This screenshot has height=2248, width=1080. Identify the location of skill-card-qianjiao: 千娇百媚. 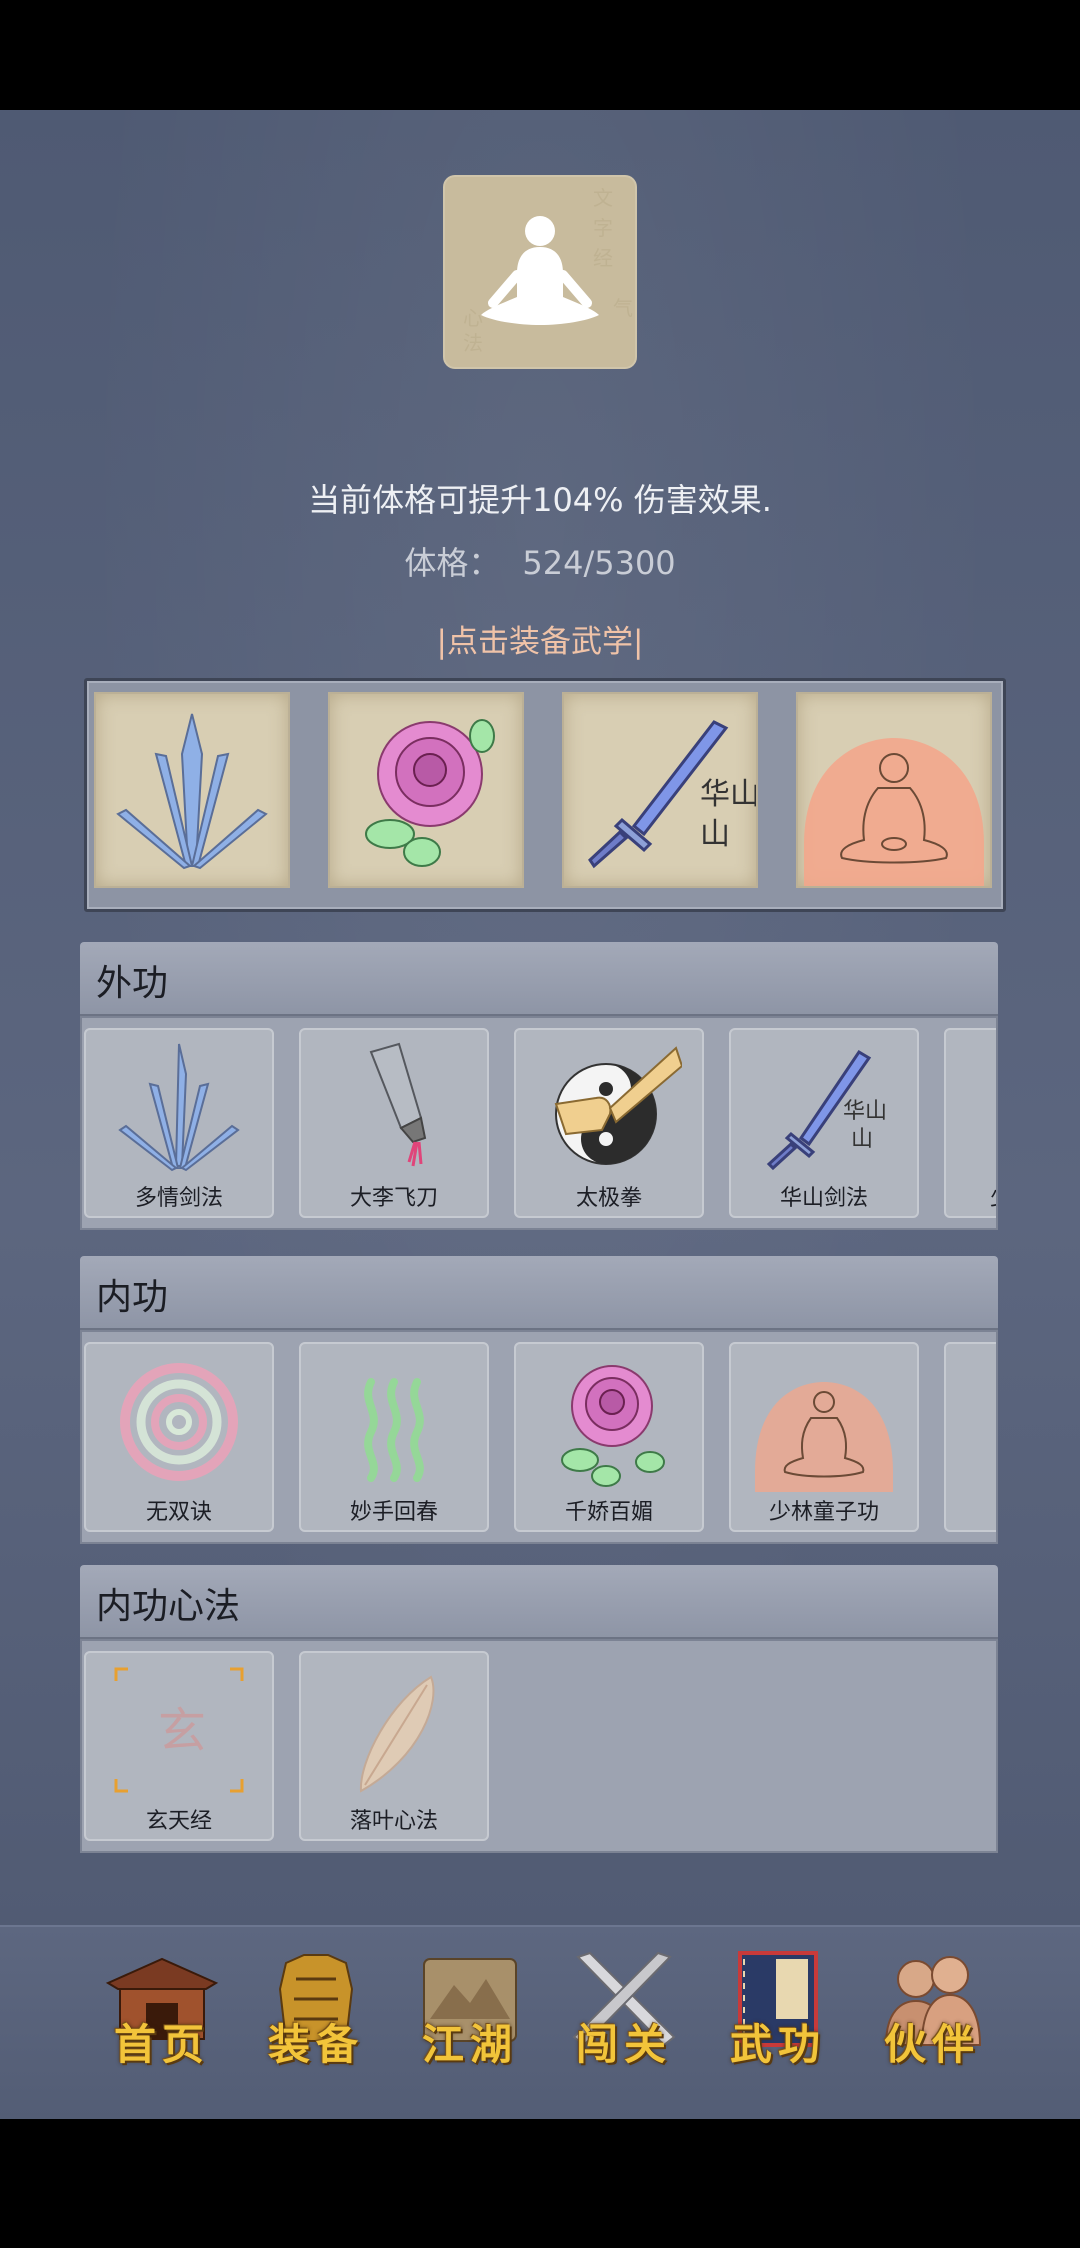
(609, 1437).